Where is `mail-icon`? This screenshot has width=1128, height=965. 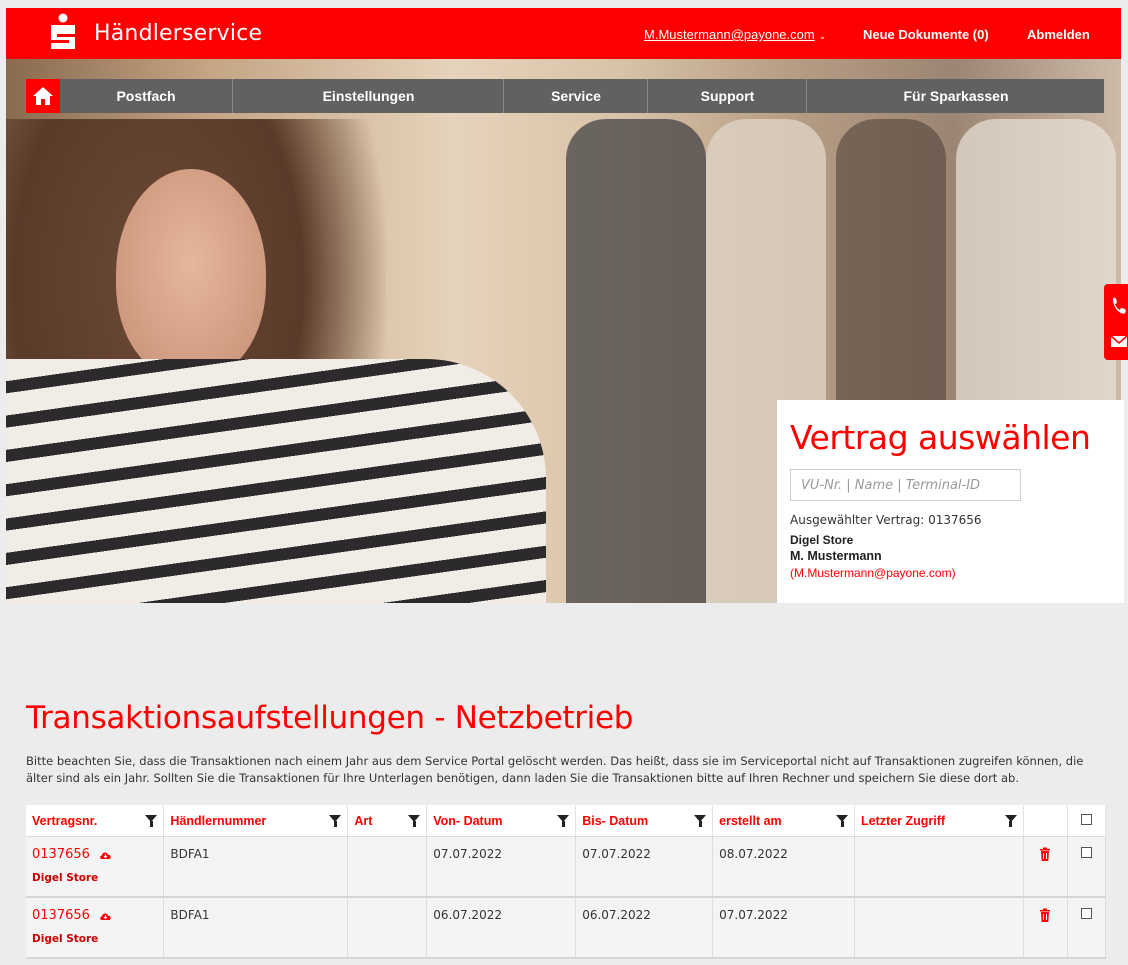 mail-icon is located at coordinates (1116, 343).